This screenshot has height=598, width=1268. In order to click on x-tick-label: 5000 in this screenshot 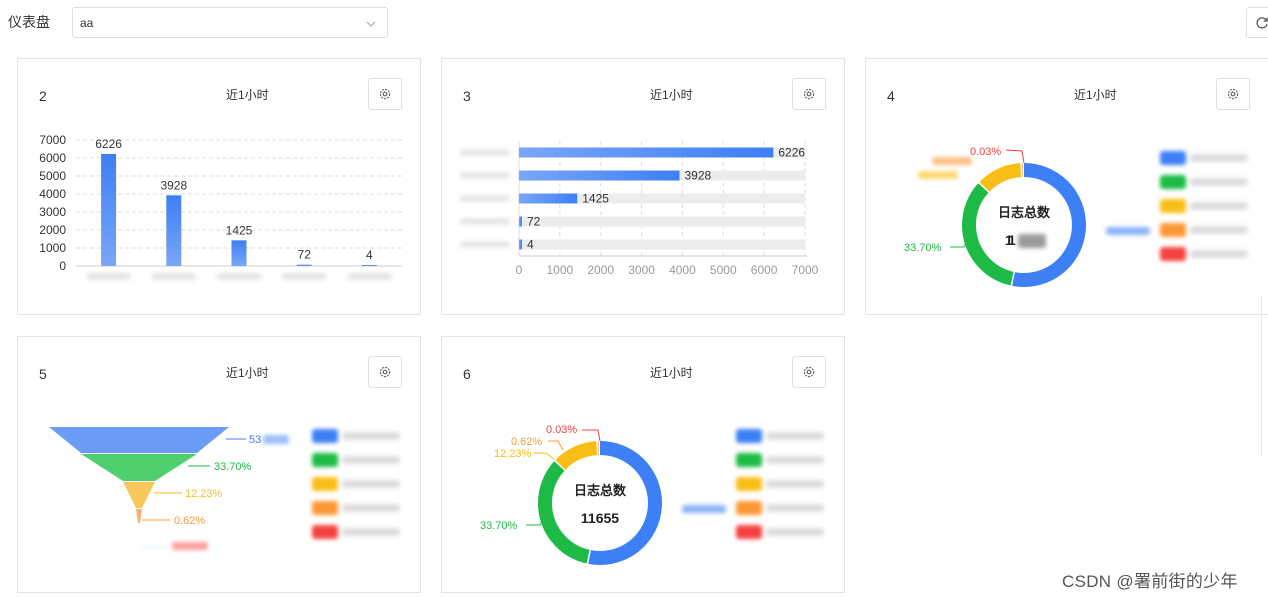, I will do `click(723, 270)`.